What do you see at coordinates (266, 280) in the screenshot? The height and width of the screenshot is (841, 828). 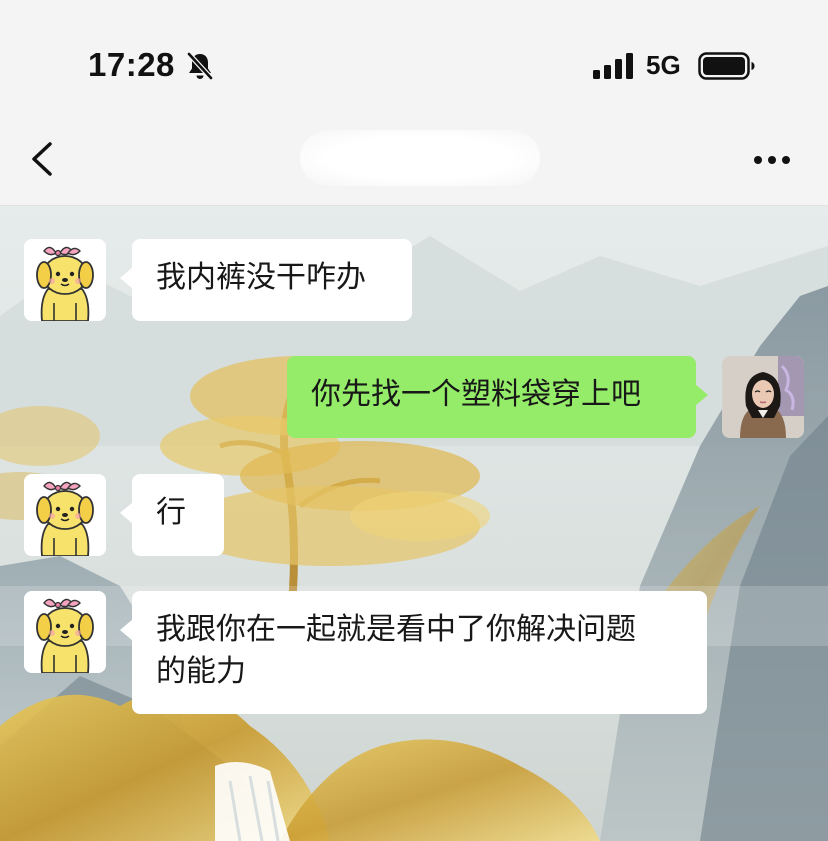 I see `message-bubble-incoming: 我内裤没干咋办` at bounding box center [266, 280].